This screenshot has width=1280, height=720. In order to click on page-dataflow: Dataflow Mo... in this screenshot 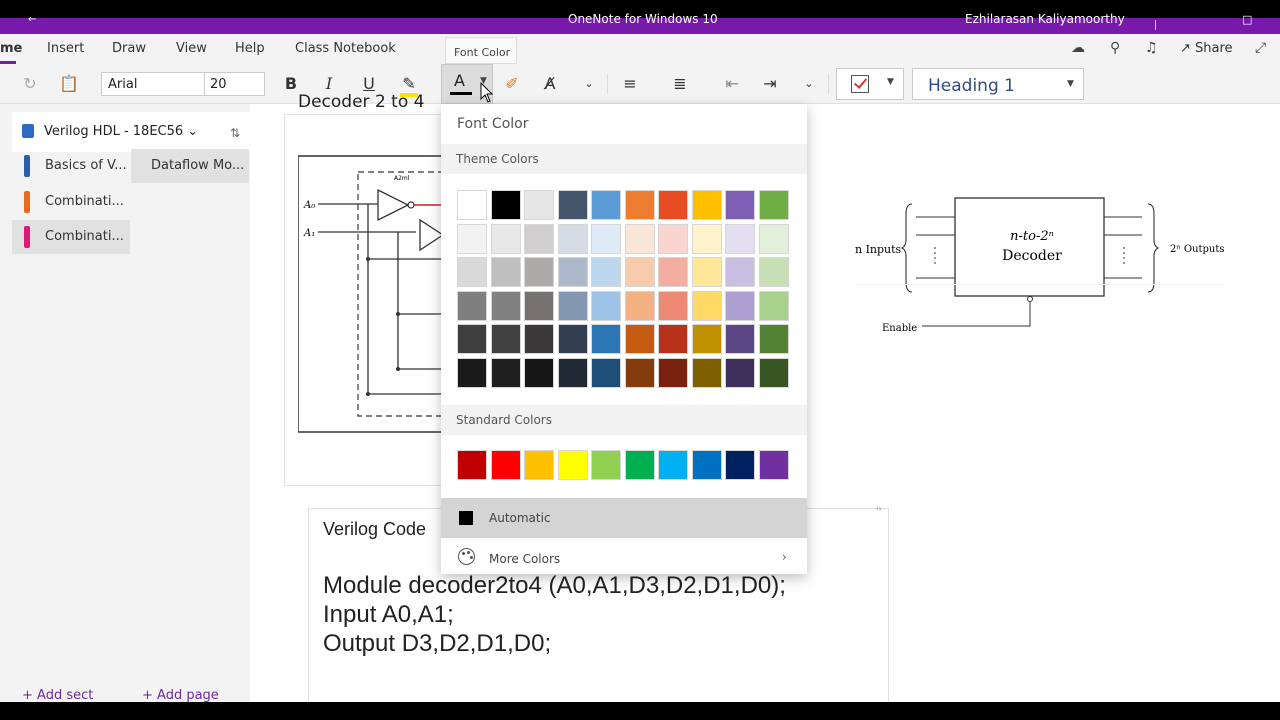, I will do `click(190, 166)`.